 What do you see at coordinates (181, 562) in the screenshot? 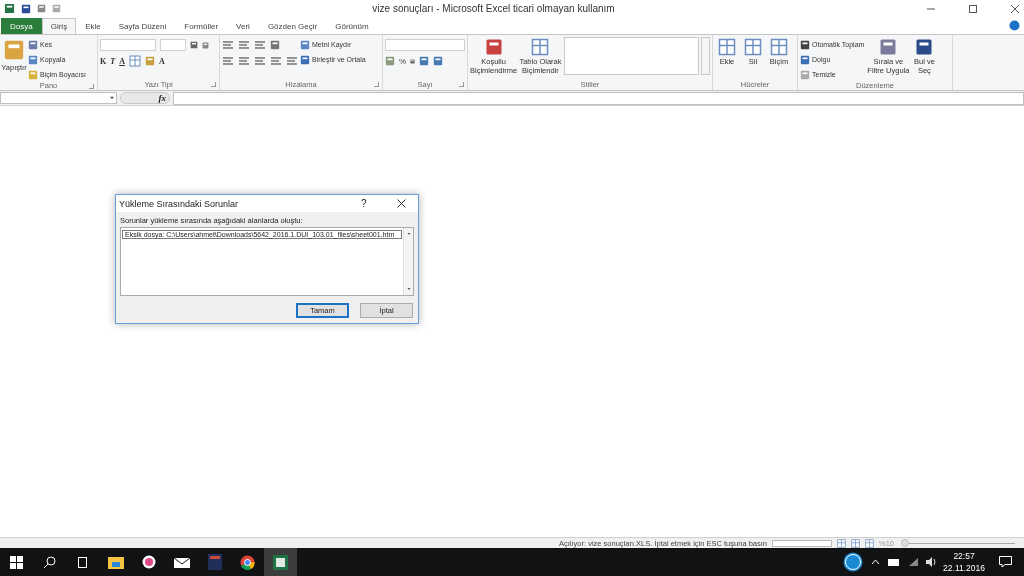
I see `envelope-icon` at bounding box center [181, 562].